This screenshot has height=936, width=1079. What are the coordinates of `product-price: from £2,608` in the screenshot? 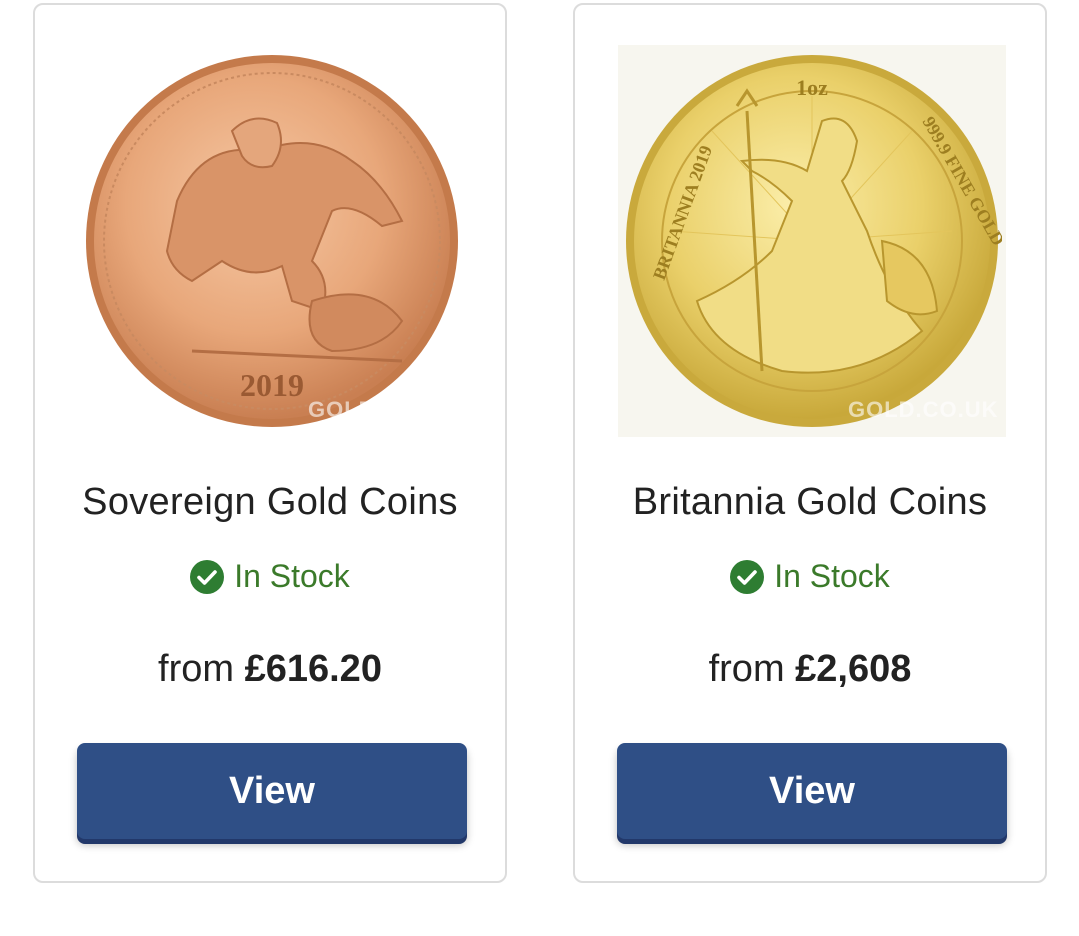 It's located at (810, 669).